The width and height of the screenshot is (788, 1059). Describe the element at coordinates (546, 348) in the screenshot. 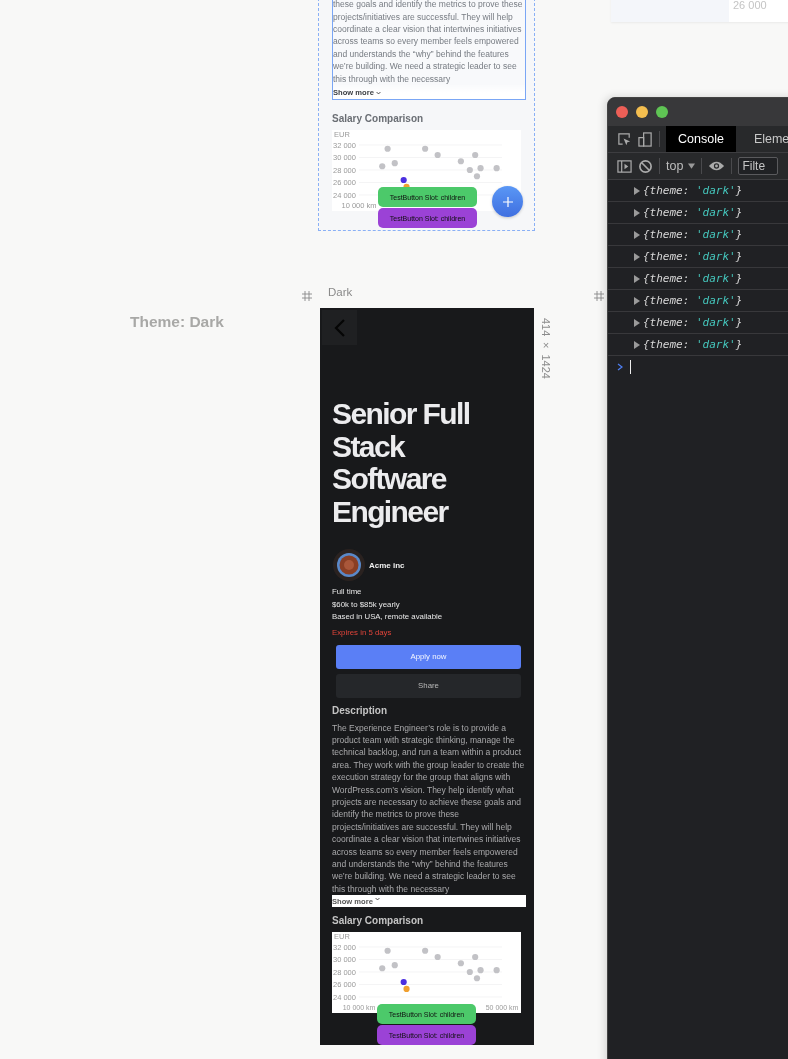

I see `frame-size: 414 × 1424` at that location.